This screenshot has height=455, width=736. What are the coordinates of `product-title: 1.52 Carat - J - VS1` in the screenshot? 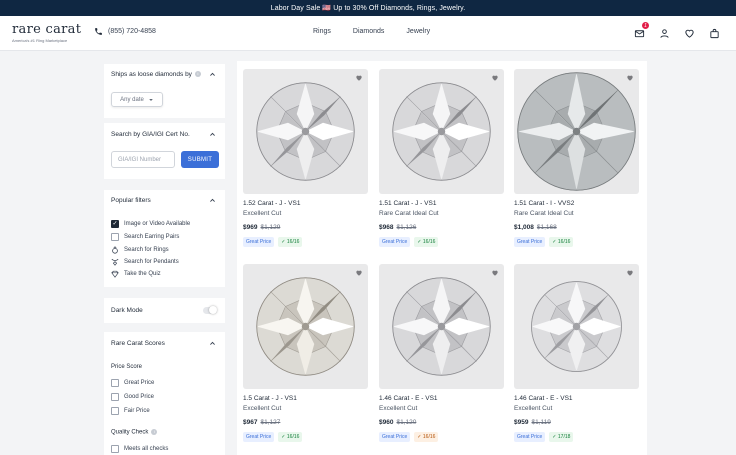 It's located at (305, 203).